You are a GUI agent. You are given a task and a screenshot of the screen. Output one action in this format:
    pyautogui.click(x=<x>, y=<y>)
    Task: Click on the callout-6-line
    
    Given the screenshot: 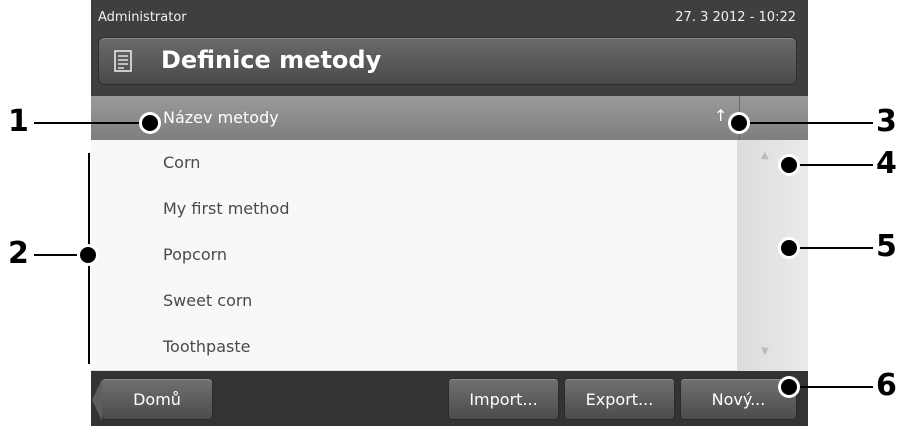 What is the action you would take?
    pyautogui.click(x=834, y=387)
    